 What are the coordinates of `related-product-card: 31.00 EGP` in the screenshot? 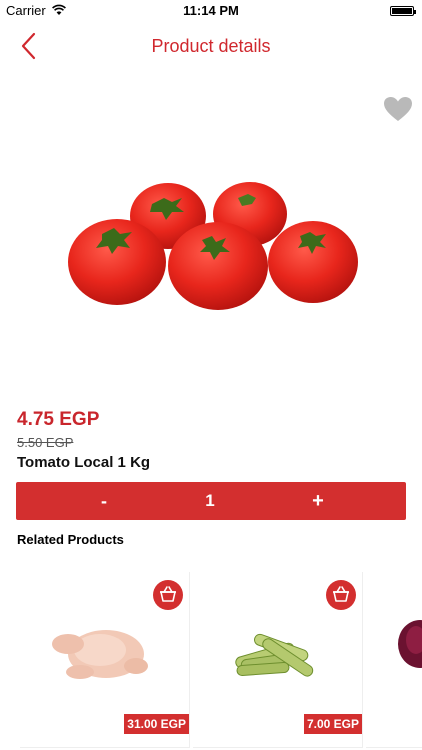 It's located at (105, 660).